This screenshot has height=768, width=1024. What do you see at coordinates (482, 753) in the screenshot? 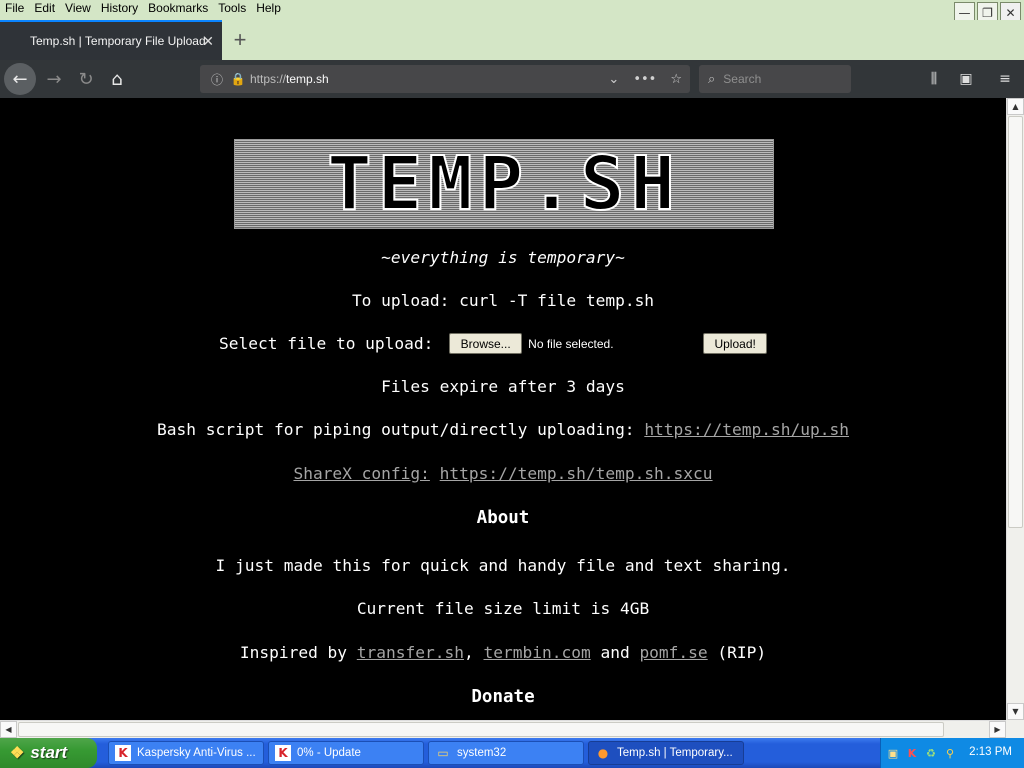
I see `task-label: system32` at bounding box center [482, 753].